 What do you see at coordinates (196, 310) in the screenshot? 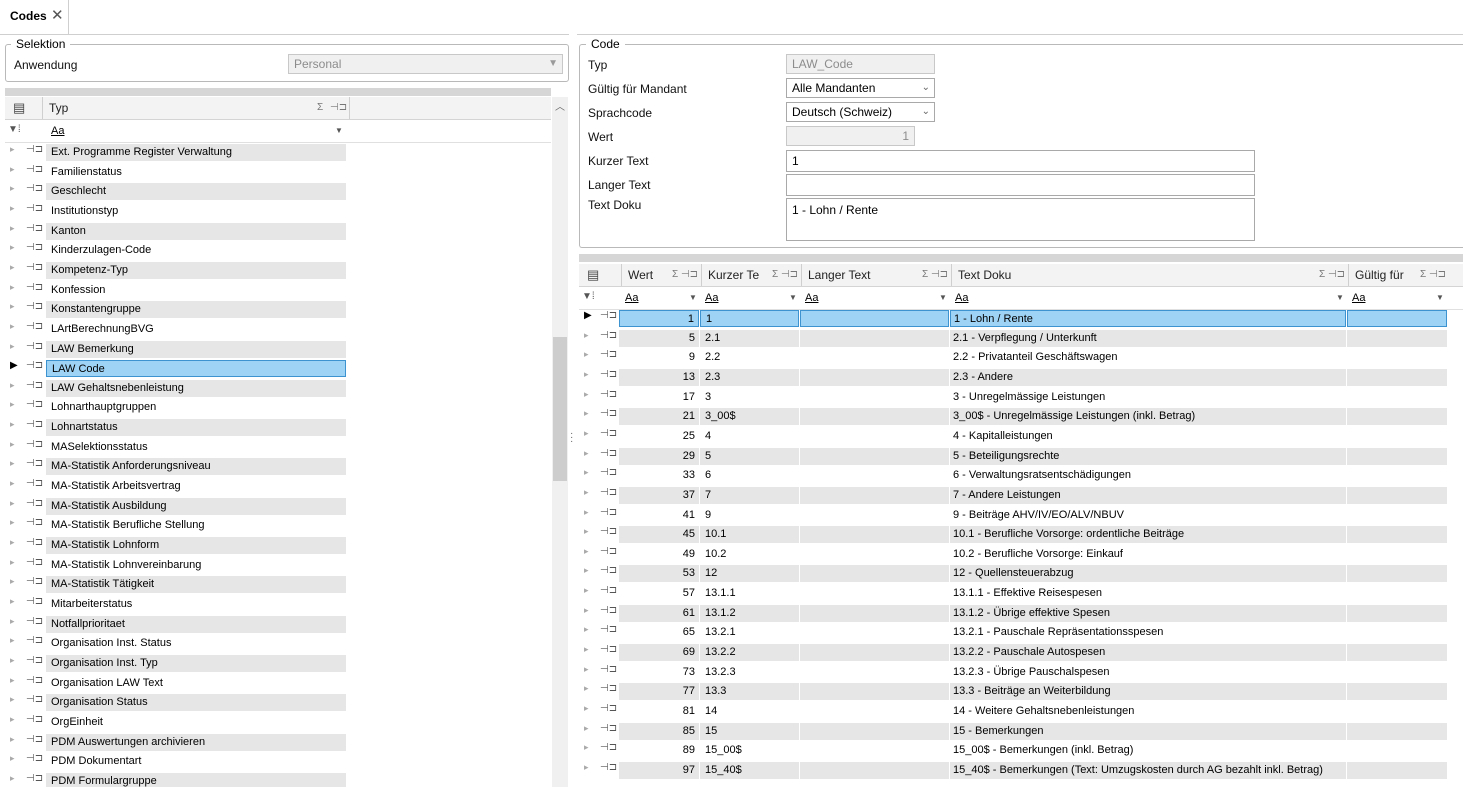
I see `typ-cell: Konstantengruppe` at bounding box center [196, 310].